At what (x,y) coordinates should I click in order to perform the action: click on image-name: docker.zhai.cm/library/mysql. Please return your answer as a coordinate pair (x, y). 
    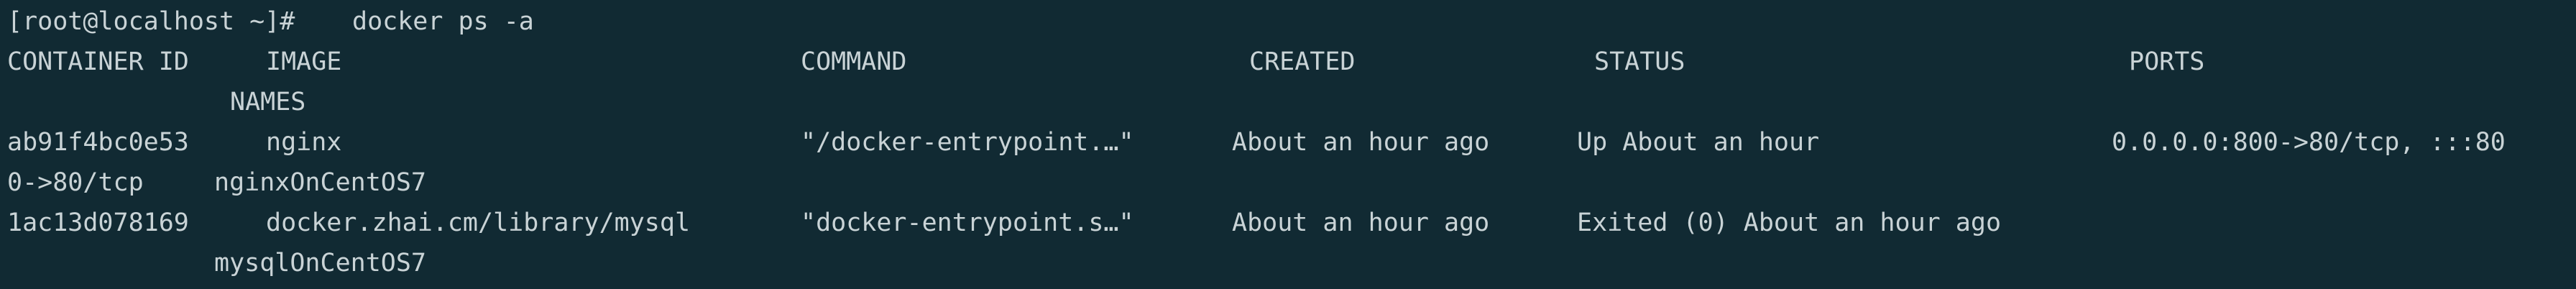
    Looking at the image, I should click on (478, 222).